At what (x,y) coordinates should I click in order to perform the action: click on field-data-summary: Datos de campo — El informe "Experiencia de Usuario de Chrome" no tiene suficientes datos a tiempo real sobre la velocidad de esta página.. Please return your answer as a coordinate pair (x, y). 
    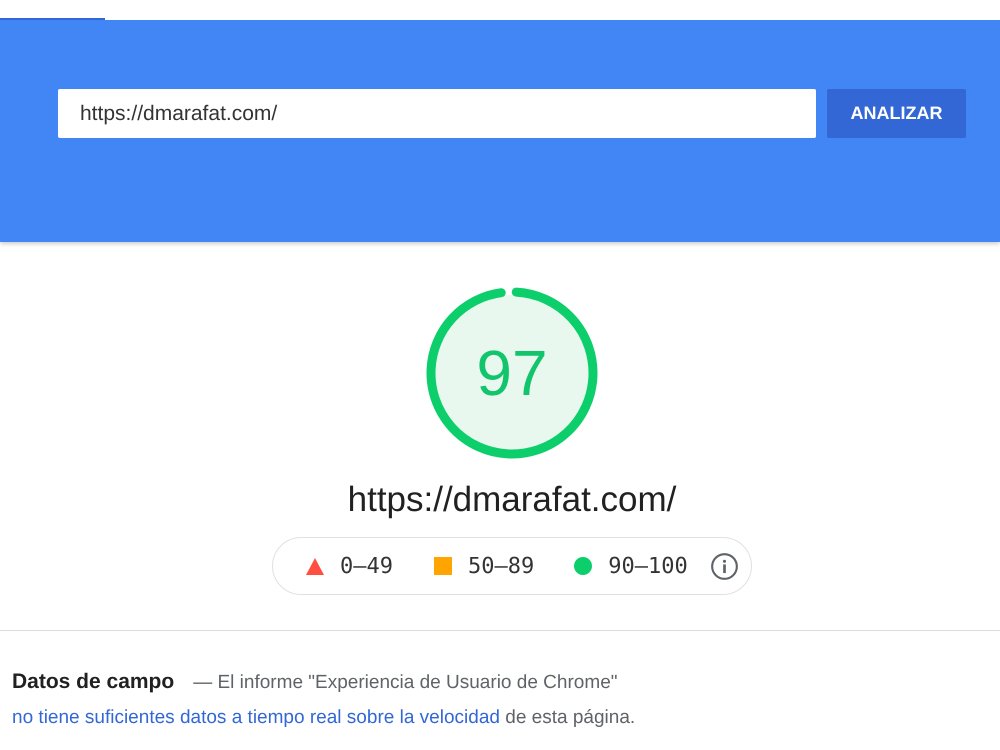
    Looking at the image, I should click on (323, 699).